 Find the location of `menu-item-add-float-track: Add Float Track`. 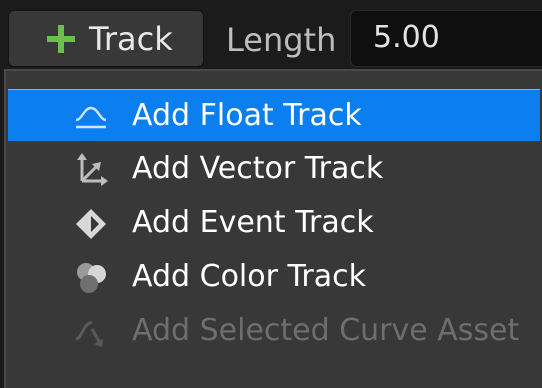

menu-item-add-float-track: Add Float Track is located at coordinates (274, 115).